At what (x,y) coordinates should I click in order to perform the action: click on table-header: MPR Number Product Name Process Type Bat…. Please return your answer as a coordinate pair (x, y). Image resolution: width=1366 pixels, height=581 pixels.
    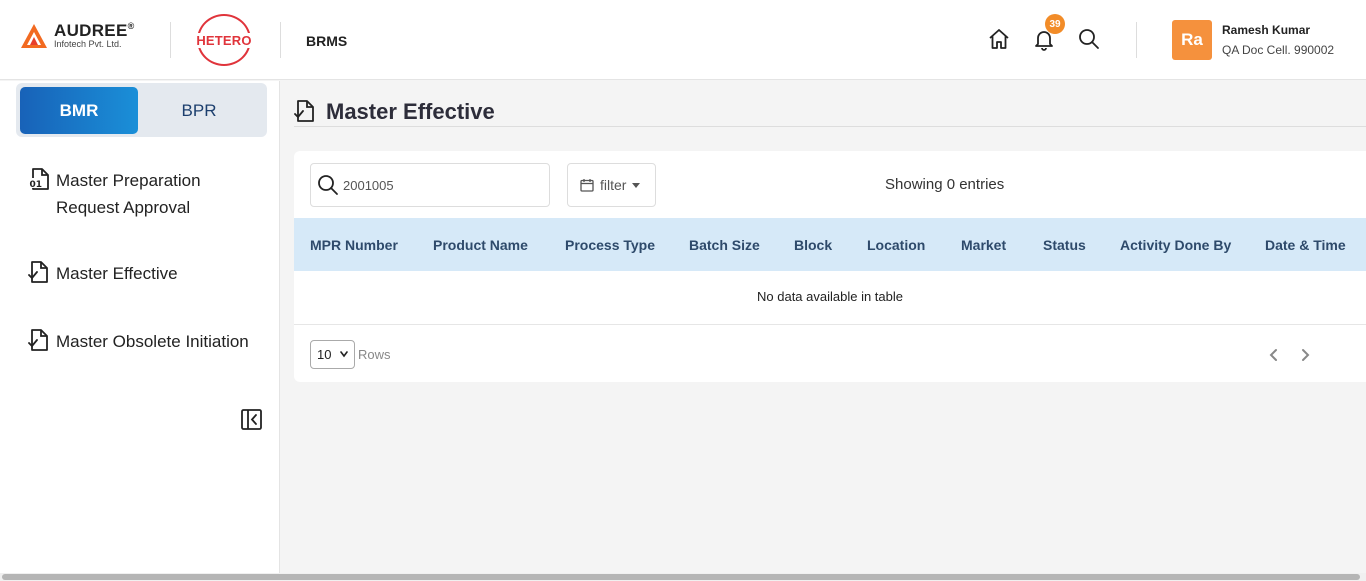
    Looking at the image, I should click on (830, 244).